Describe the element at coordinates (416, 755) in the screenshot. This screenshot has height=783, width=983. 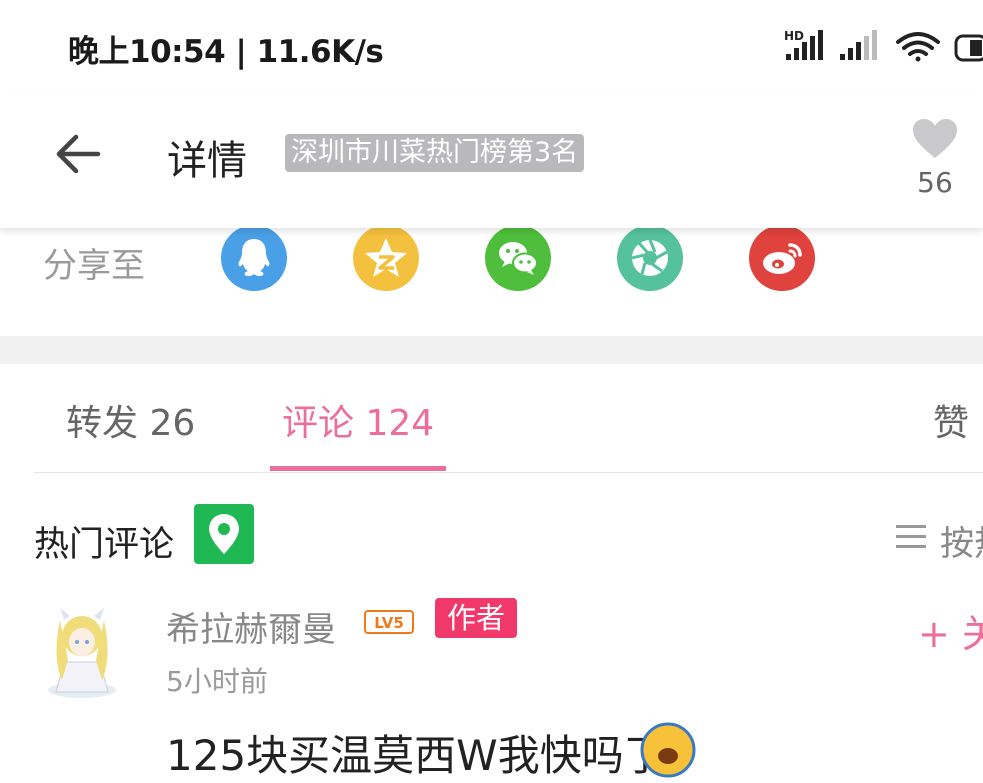
I see `comment-text: 125块买温莫西W我快吗了` at that location.